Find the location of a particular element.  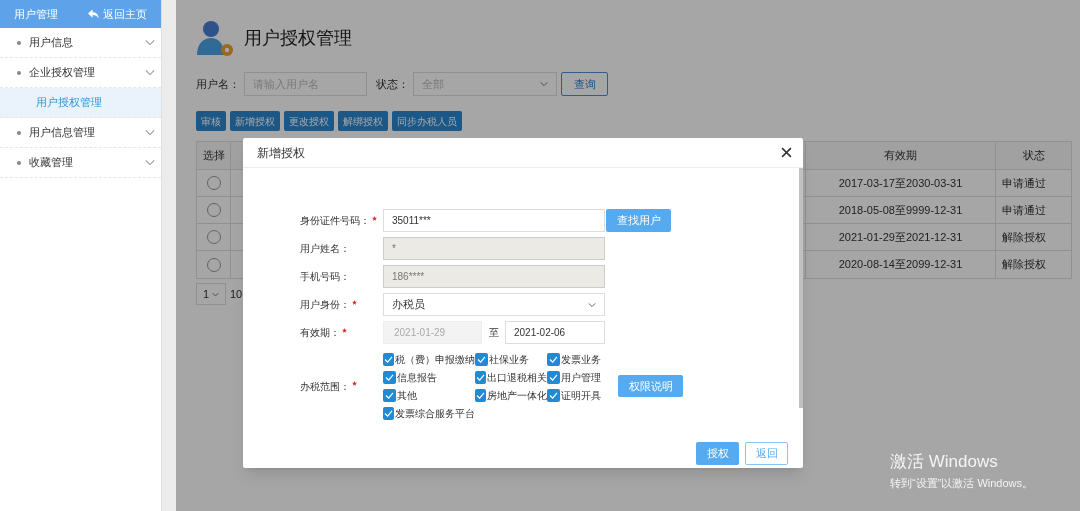

field-label: 手机号码： is located at coordinates (325, 277).